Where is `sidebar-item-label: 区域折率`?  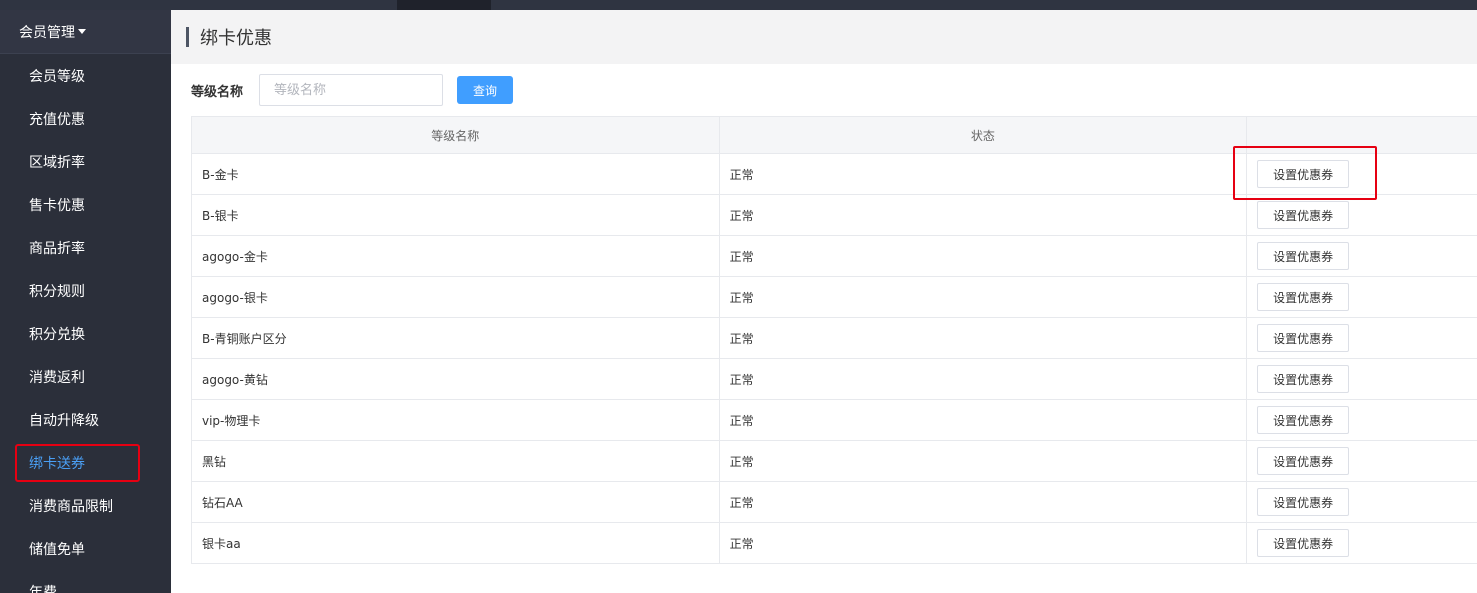 sidebar-item-label: 区域折率 is located at coordinates (57, 162).